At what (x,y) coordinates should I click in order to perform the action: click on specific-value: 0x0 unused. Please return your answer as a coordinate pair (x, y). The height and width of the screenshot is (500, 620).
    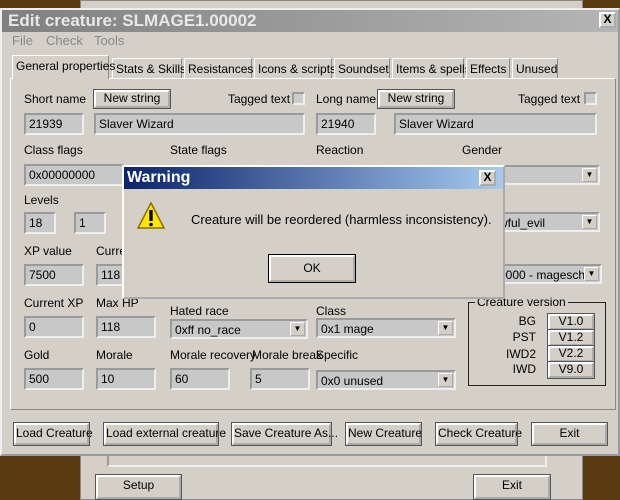
    Looking at the image, I should click on (352, 381).